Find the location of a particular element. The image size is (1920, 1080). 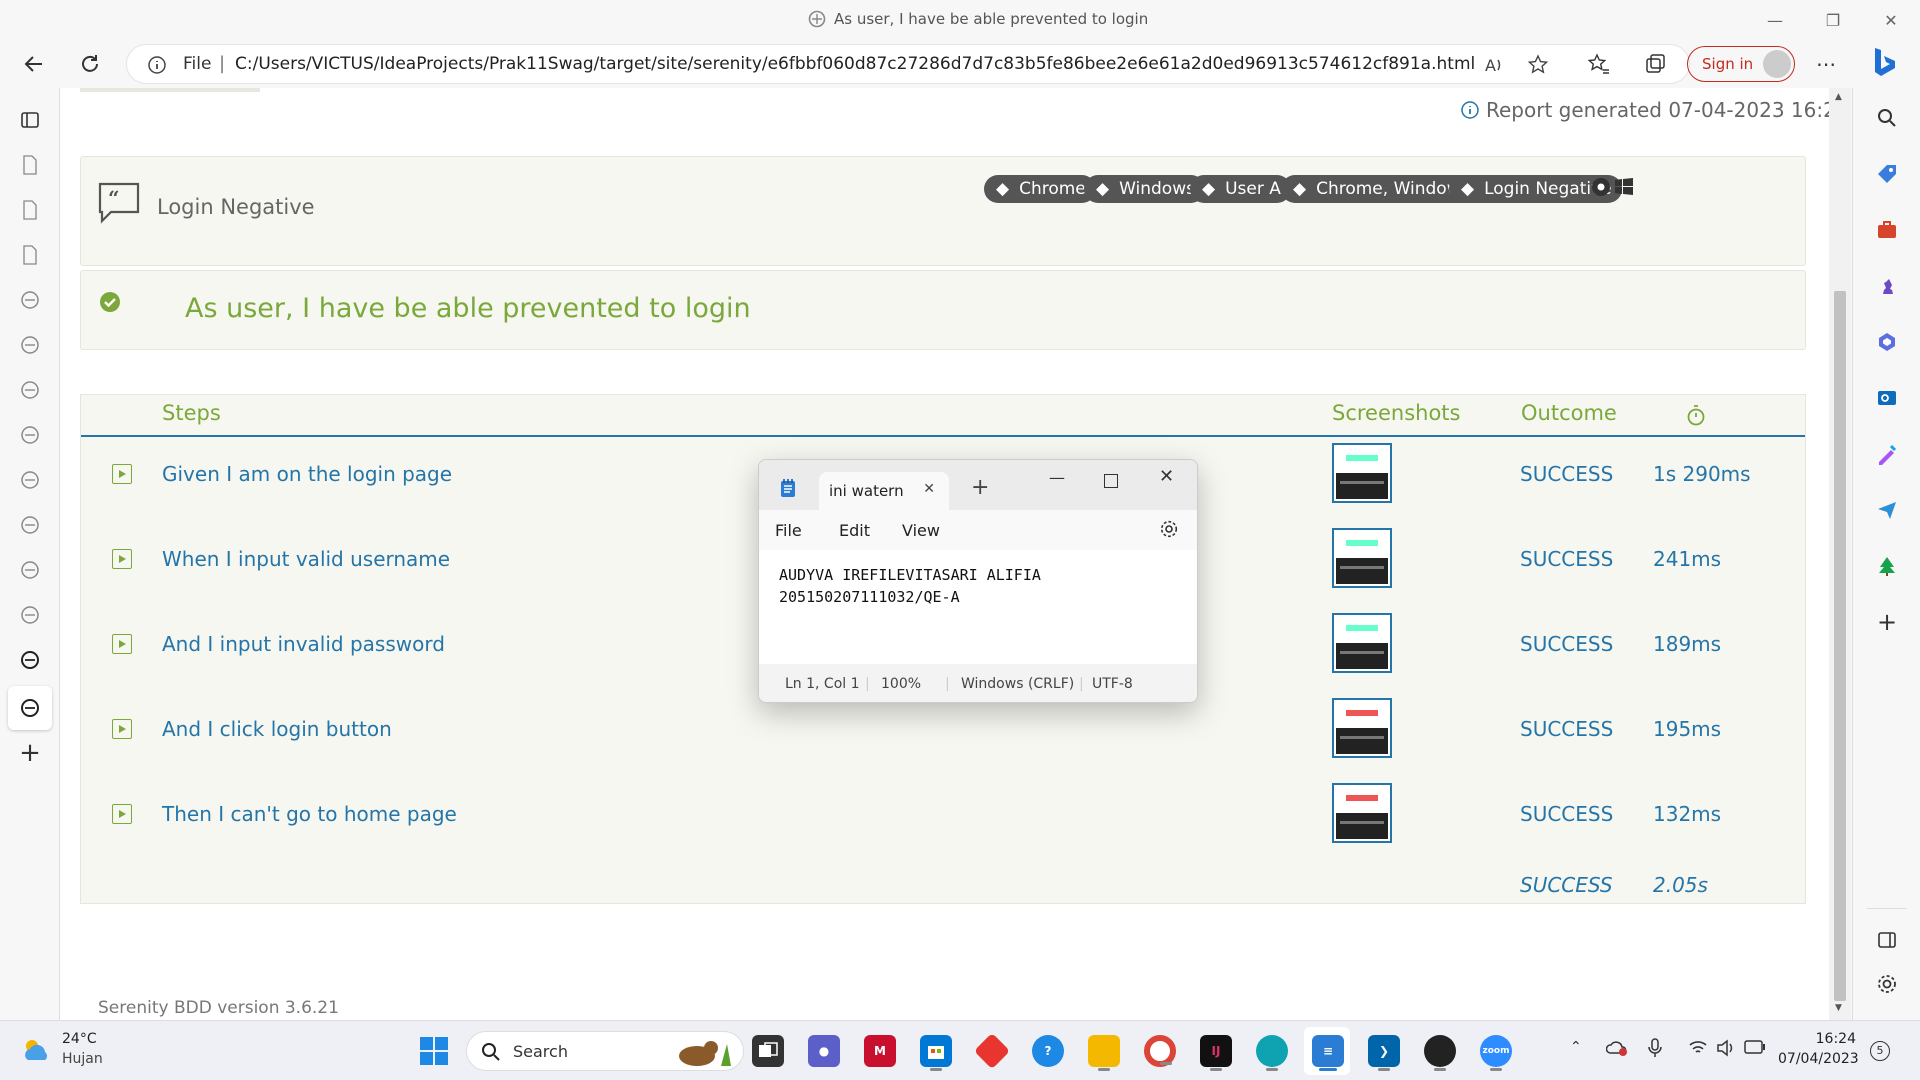

new-tab-icon: + is located at coordinates (980, 487).